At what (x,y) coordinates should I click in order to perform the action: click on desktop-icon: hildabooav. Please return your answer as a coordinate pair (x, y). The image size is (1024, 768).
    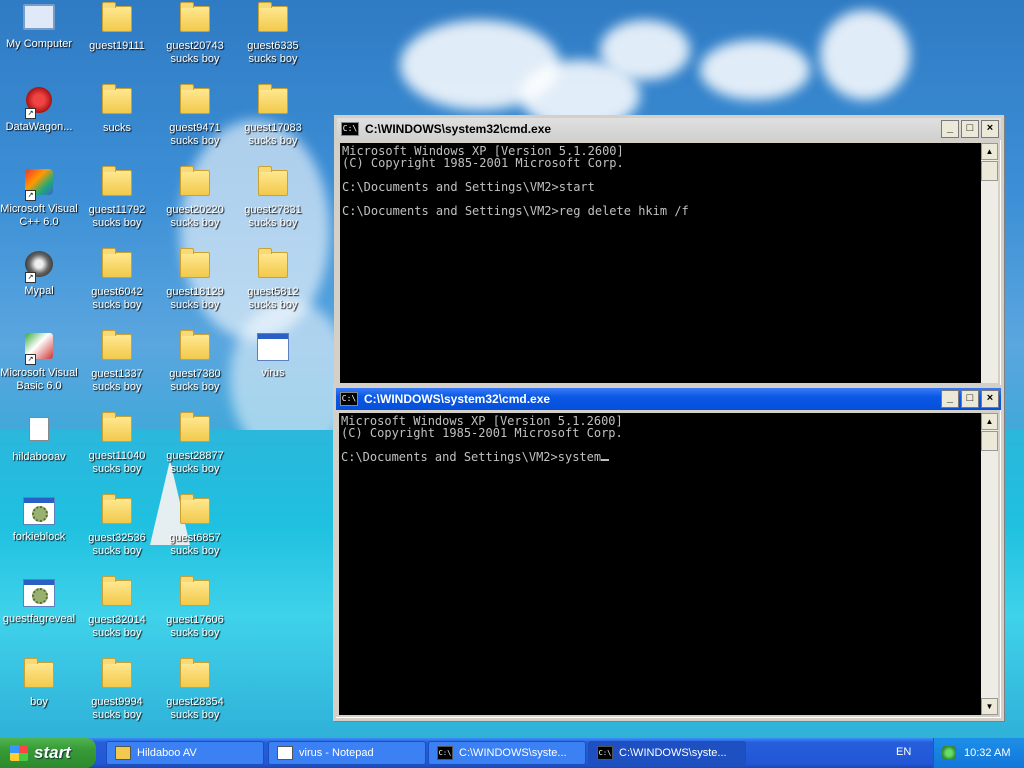
    Looking at the image, I should click on (39, 438).